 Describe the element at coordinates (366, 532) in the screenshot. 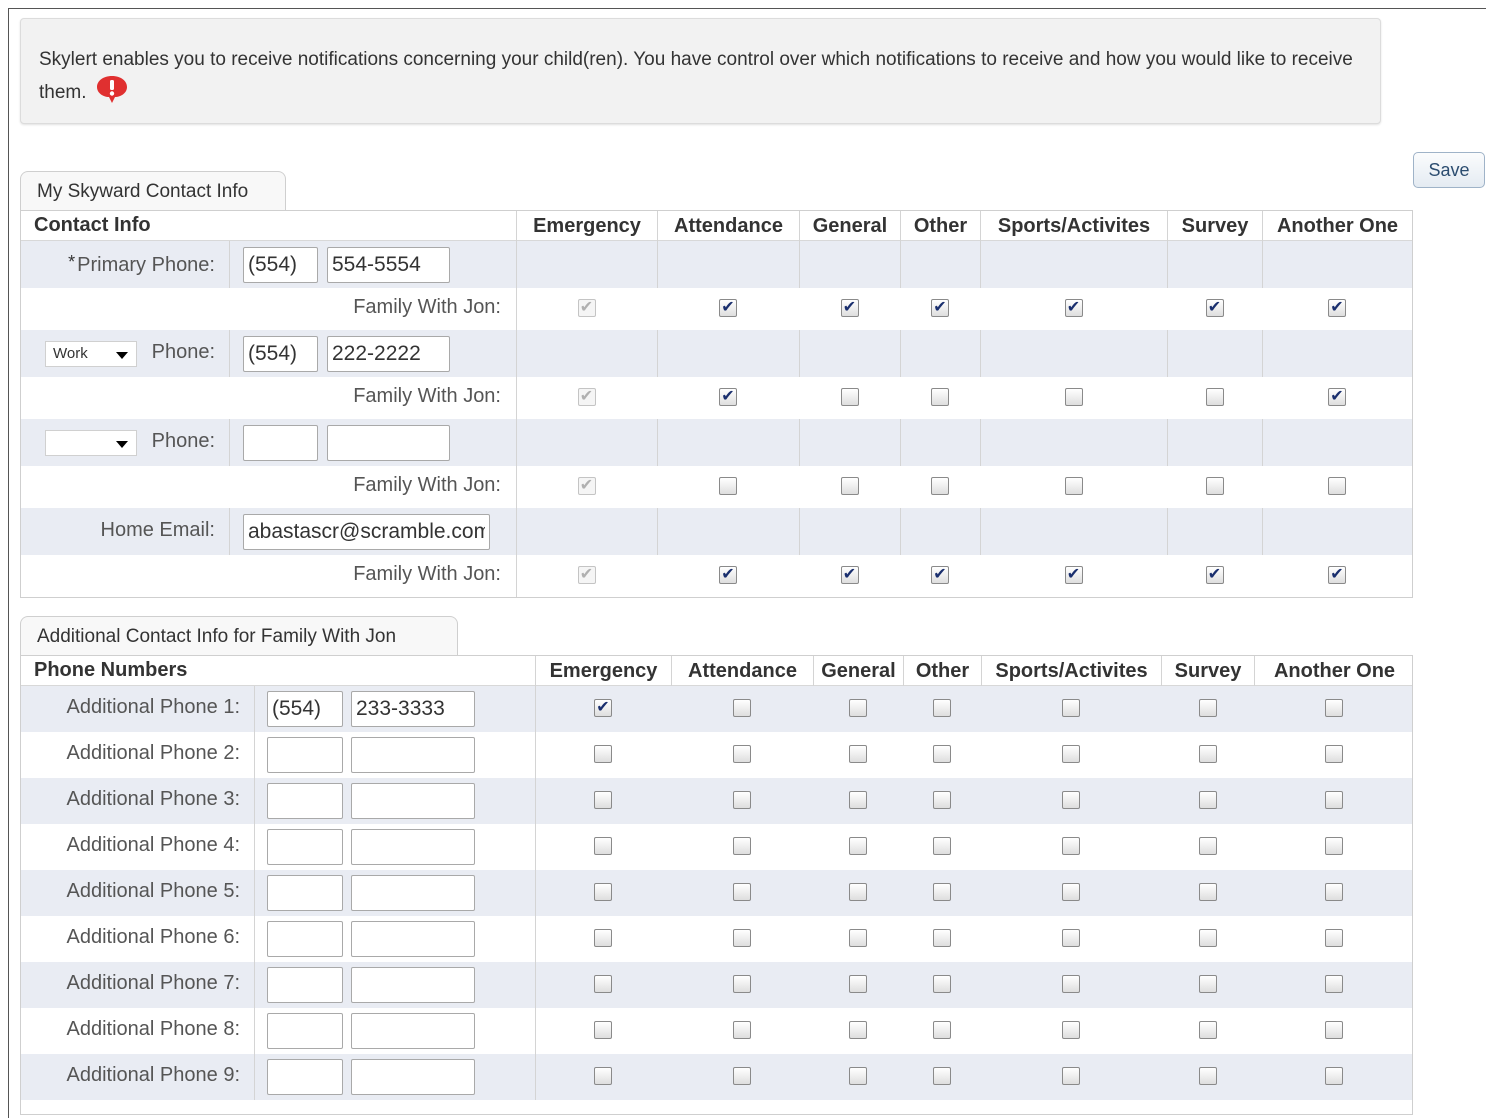

I see `email-input` at that location.